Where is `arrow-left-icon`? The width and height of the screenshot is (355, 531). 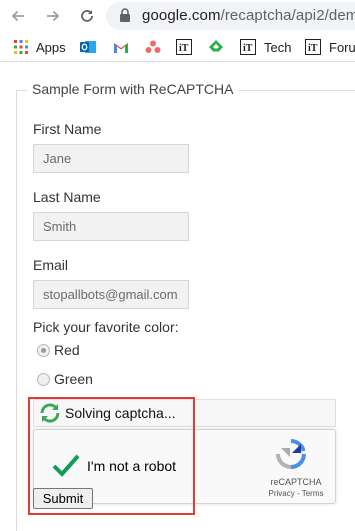 arrow-left-icon is located at coordinates (17, 16).